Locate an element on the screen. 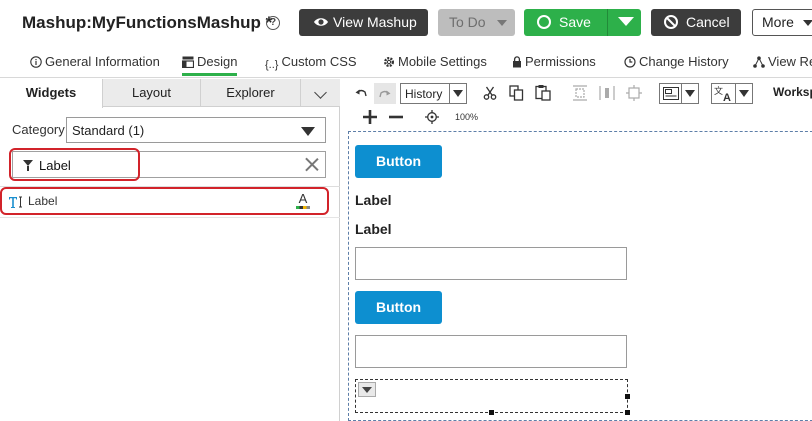 The image size is (812, 421). tab-general-information: General Information is located at coordinates (95, 65).